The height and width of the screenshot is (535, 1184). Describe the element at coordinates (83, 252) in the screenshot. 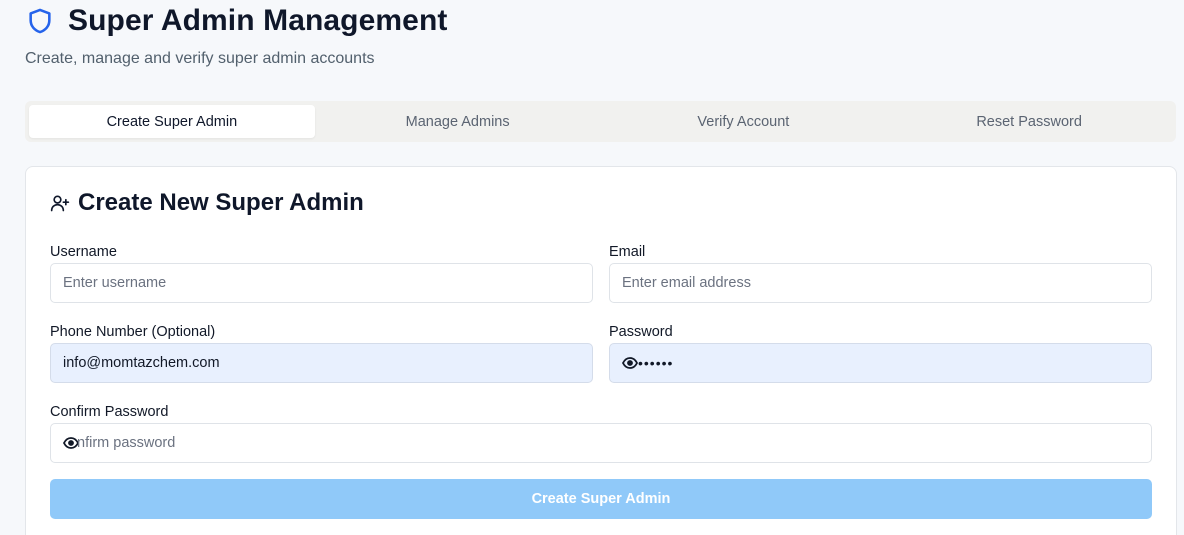

I see `username-label: Username` at that location.